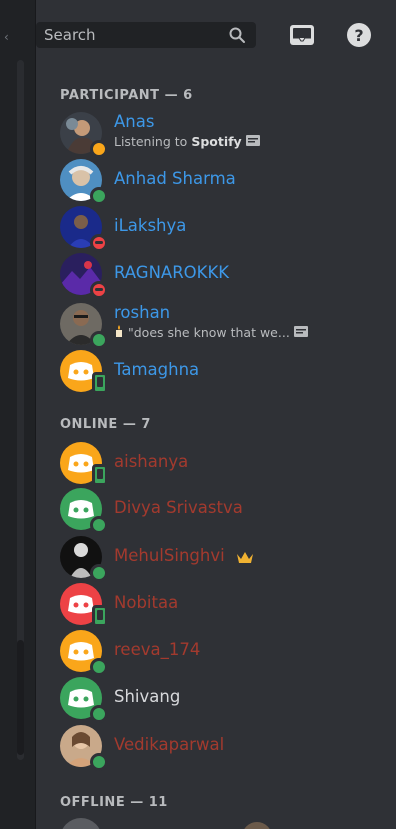 This screenshot has height=829, width=396. I want to click on chevron-left-icon: ‹, so click(6, 37).